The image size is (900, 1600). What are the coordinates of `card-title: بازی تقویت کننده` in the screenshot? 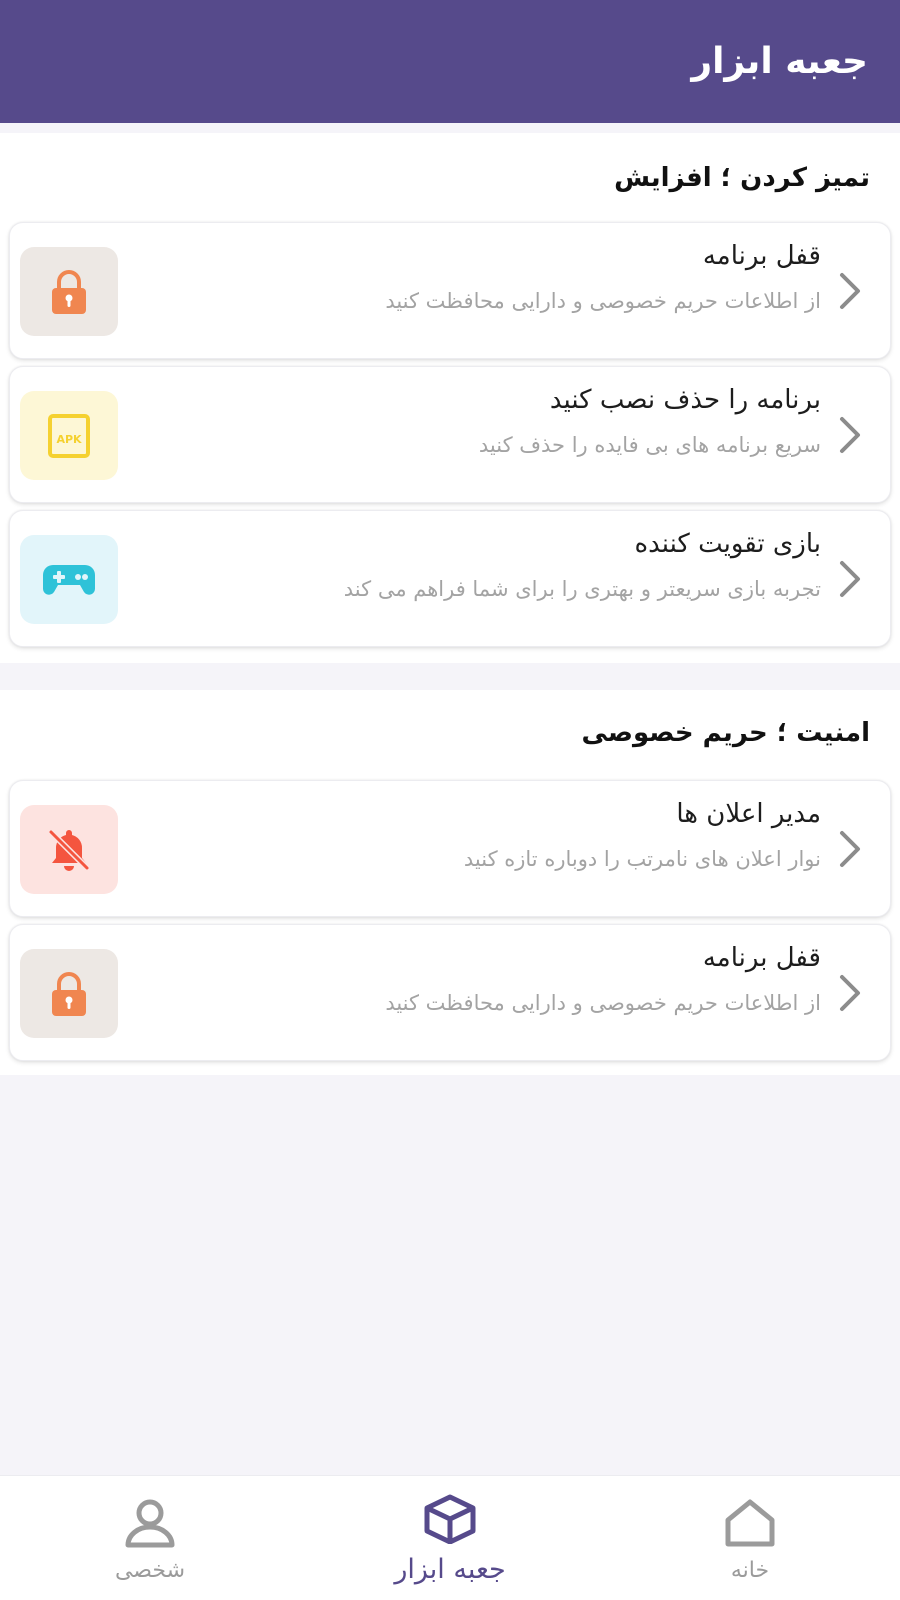 It's located at (727, 544).